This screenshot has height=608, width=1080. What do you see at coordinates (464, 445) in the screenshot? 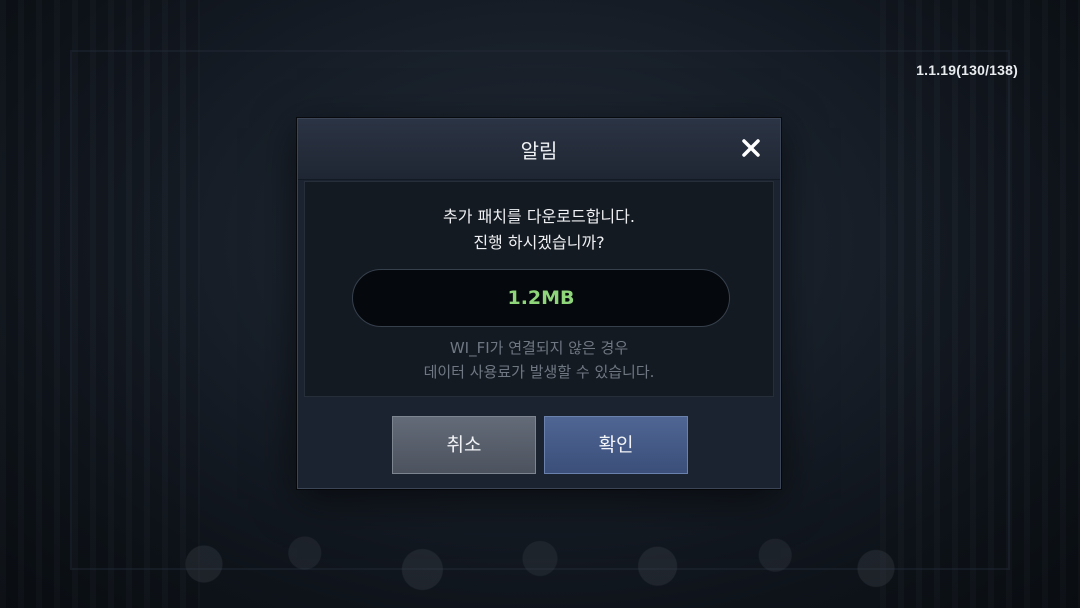
I see `cancel-button: 취소` at bounding box center [464, 445].